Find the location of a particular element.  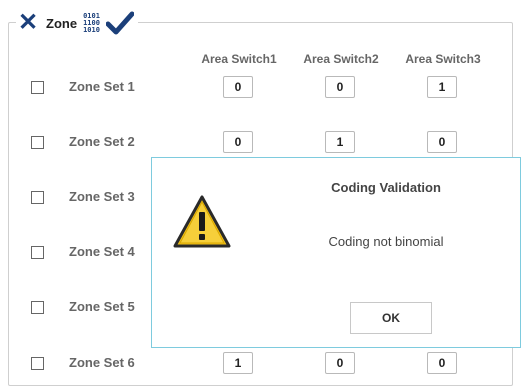

area-switch1-value: 1 is located at coordinates (238, 363).